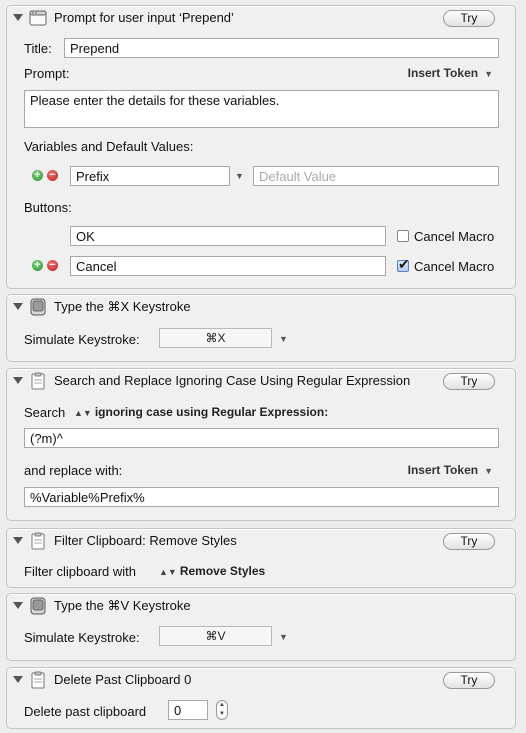  What do you see at coordinates (122, 306) in the screenshot?
I see `action-title: Type the ⌘X Keystroke` at bounding box center [122, 306].